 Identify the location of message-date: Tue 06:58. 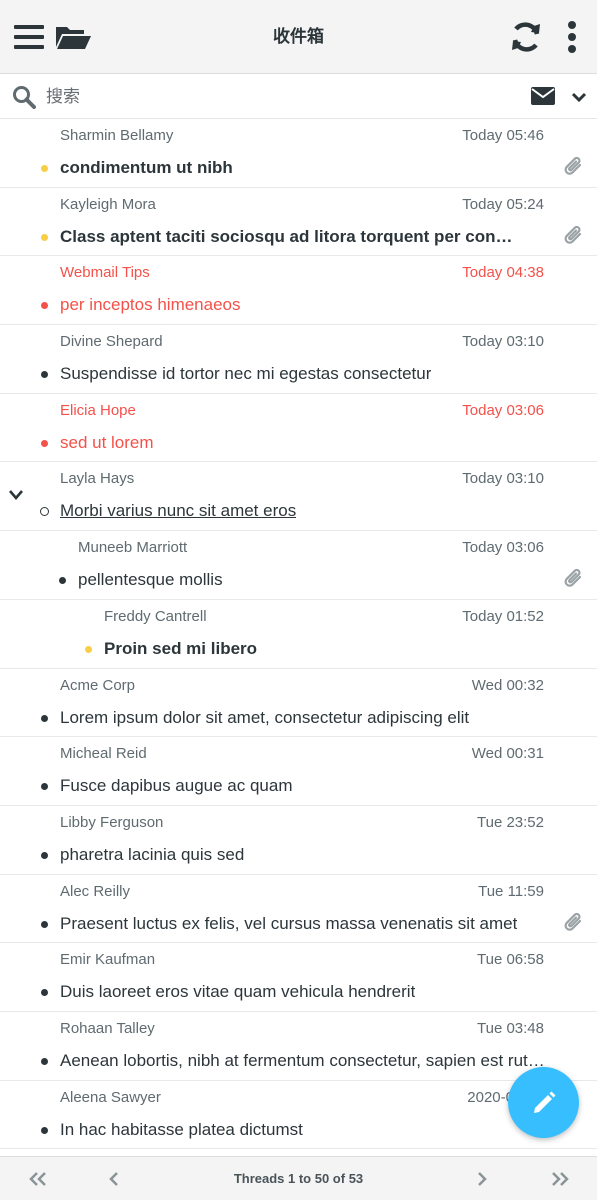
(510, 960).